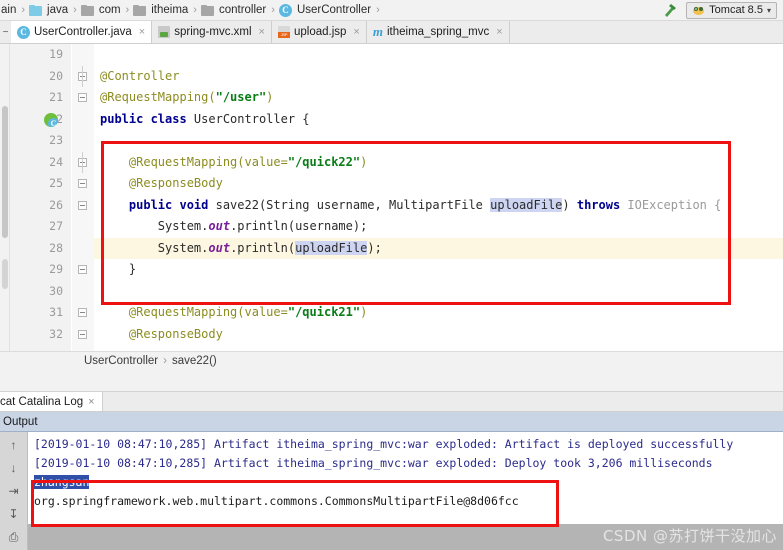 The image size is (783, 550). I want to click on console-toolbar: ↑ ↓ ⇥ ↧ ⎙, so click(14, 491).